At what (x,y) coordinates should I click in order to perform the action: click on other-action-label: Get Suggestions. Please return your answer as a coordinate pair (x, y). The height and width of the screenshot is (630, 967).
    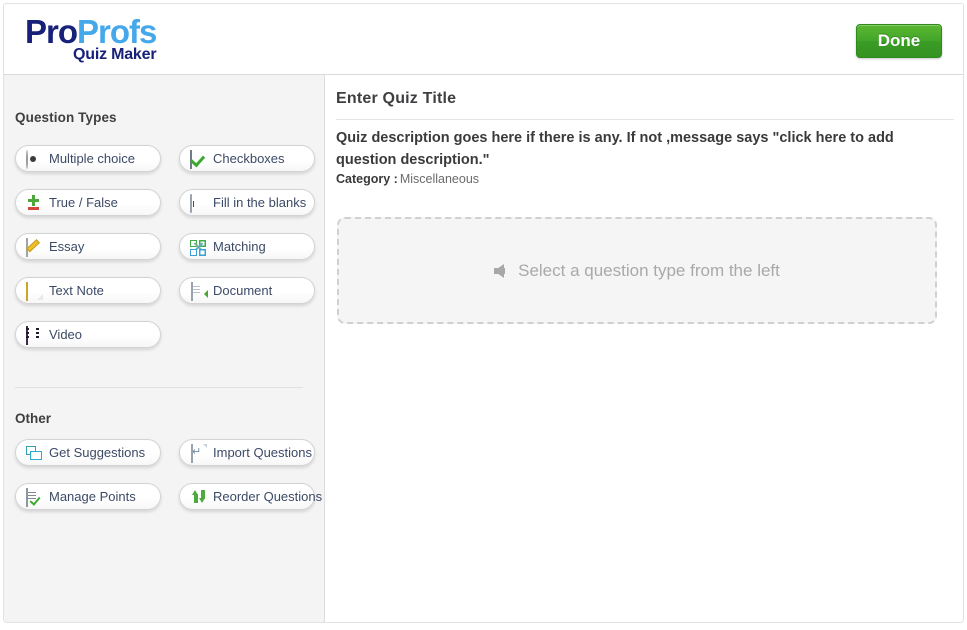
    Looking at the image, I should click on (97, 452).